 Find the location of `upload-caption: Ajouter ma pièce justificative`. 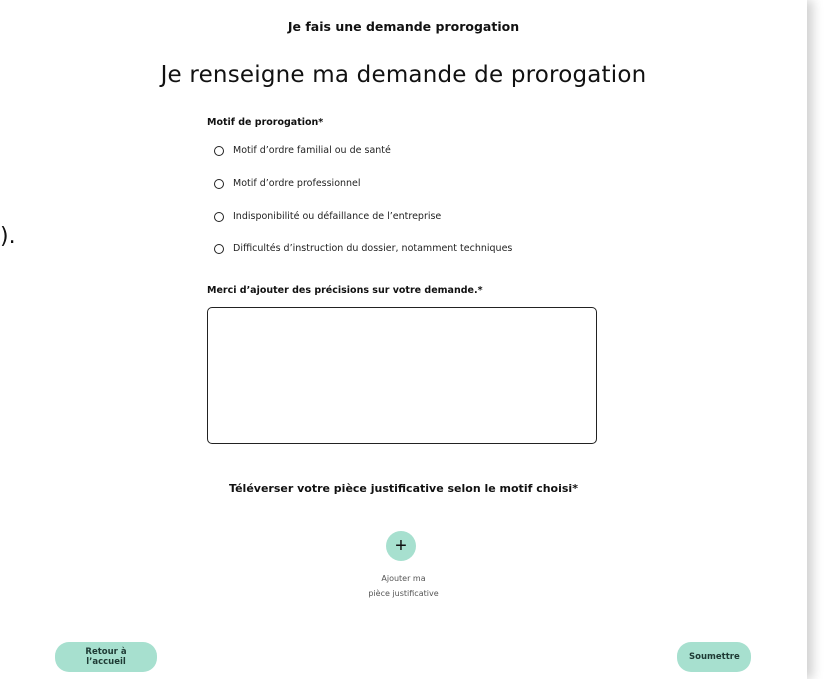

upload-caption: Ajouter ma pièce justificative is located at coordinates (403, 586).